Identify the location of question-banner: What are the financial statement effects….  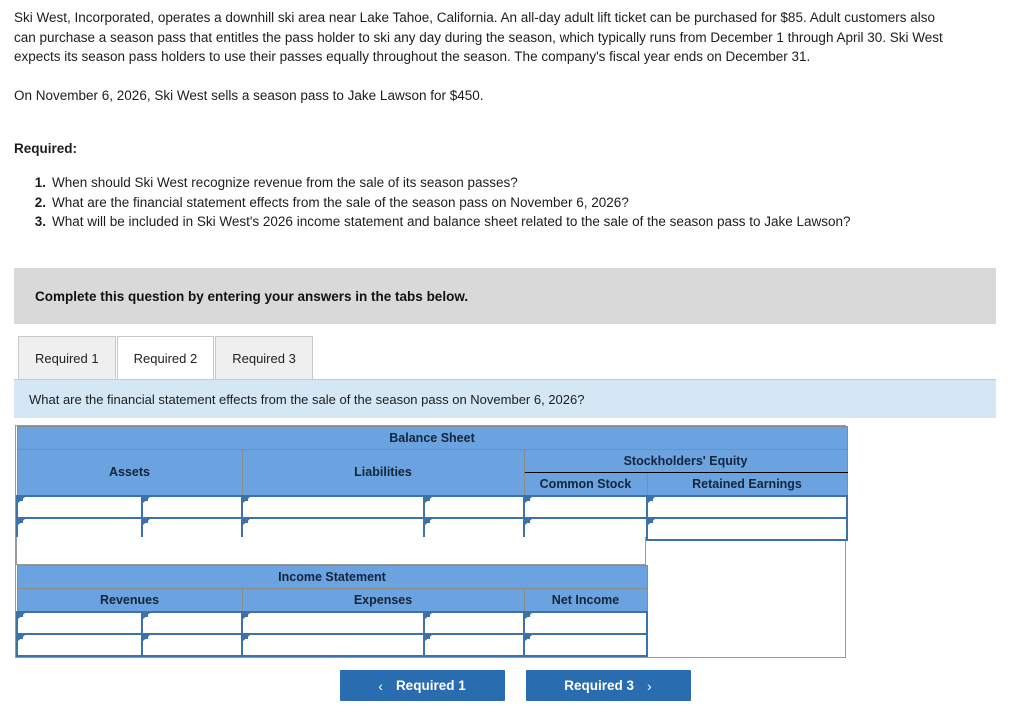
(505, 398).